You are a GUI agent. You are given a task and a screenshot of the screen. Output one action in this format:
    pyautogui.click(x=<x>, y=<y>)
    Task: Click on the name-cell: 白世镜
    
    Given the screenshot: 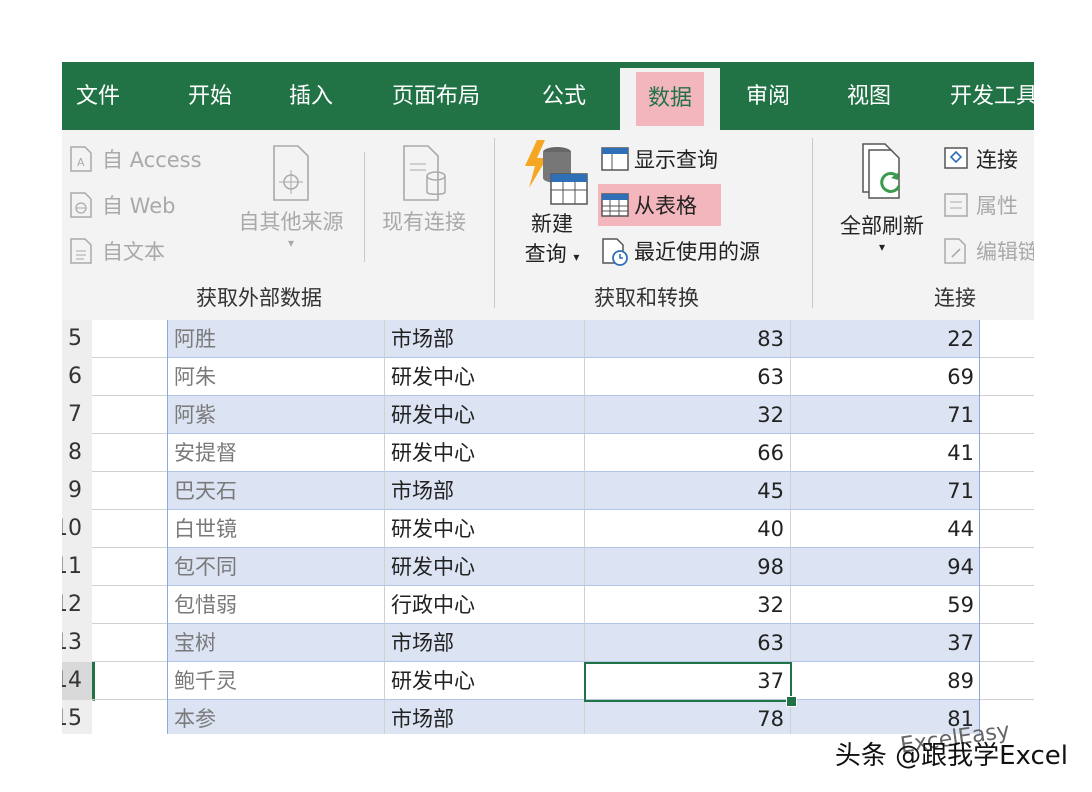 What is the action you would take?
    pyautogui.click(x=276, y=529)
    